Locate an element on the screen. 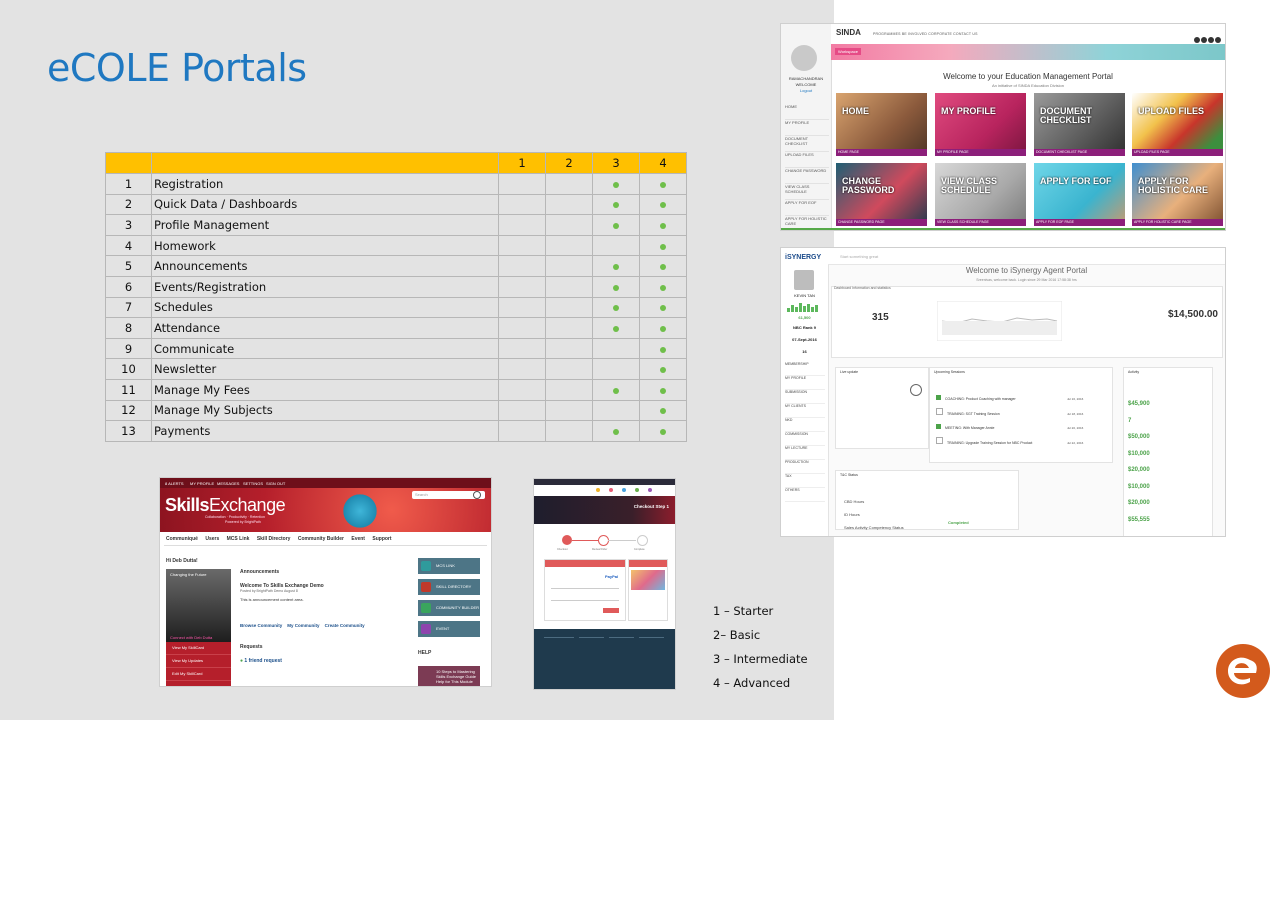 The image size is (1280, 914). isynergy-menu-item: MY CLIENTS is located at coordinates (805, 411).